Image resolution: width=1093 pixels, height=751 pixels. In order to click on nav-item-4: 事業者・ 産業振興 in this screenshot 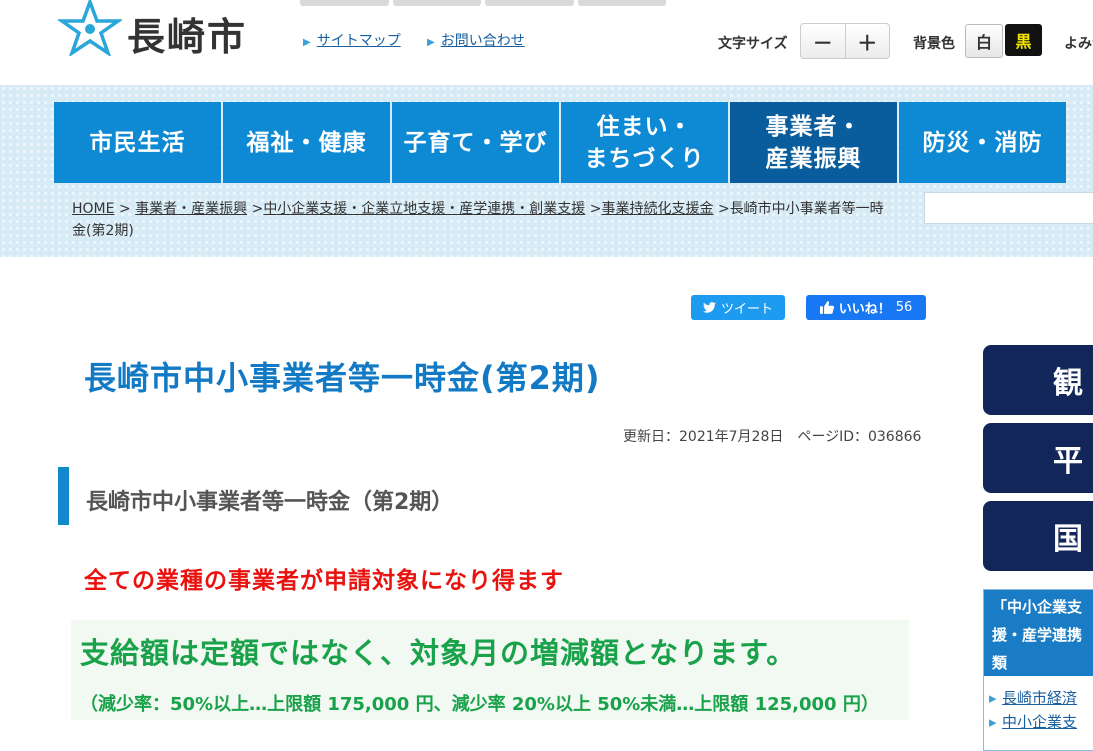, I will do `click(813, 142)`.